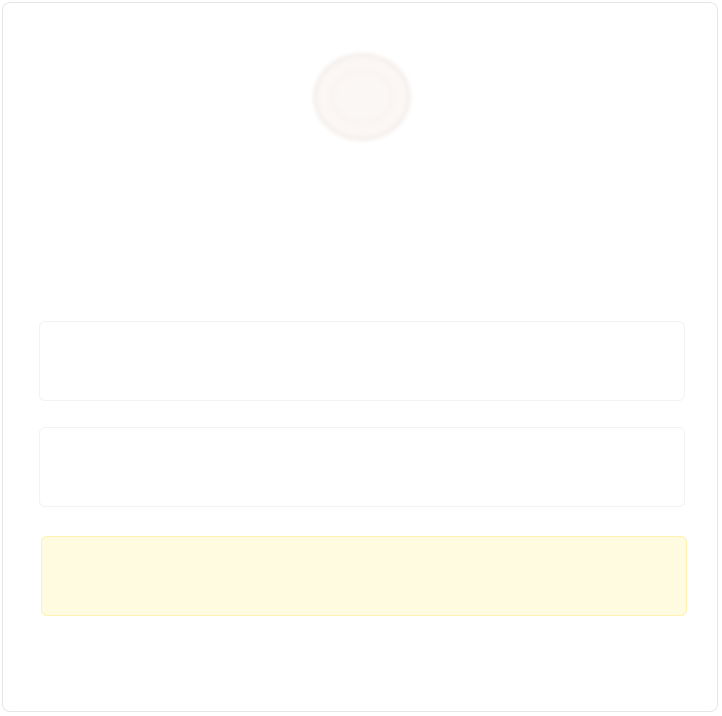 The width and height of the screenshot is (722, 716). What do you see at coordinates (362, 361) in the screenshot?
I see `email-field` at bounding box center [362, 361].